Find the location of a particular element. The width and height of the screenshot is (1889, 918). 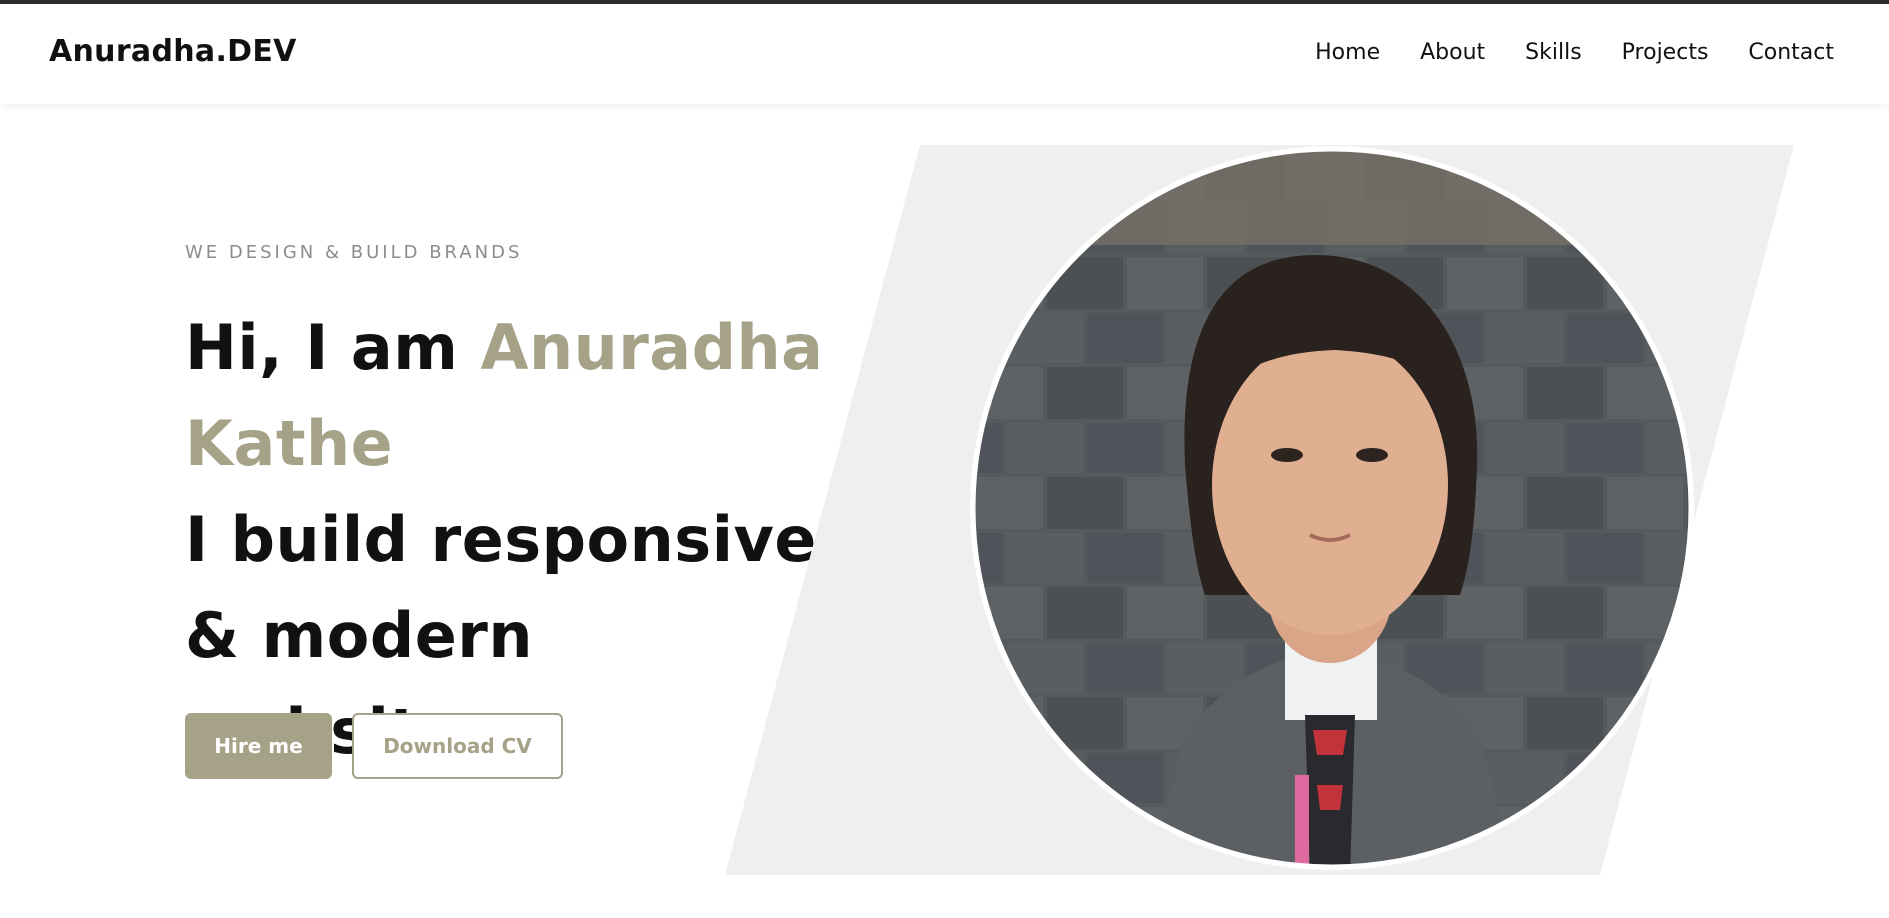

hire-me-button: Hire me is located at coordinates (258, 746).